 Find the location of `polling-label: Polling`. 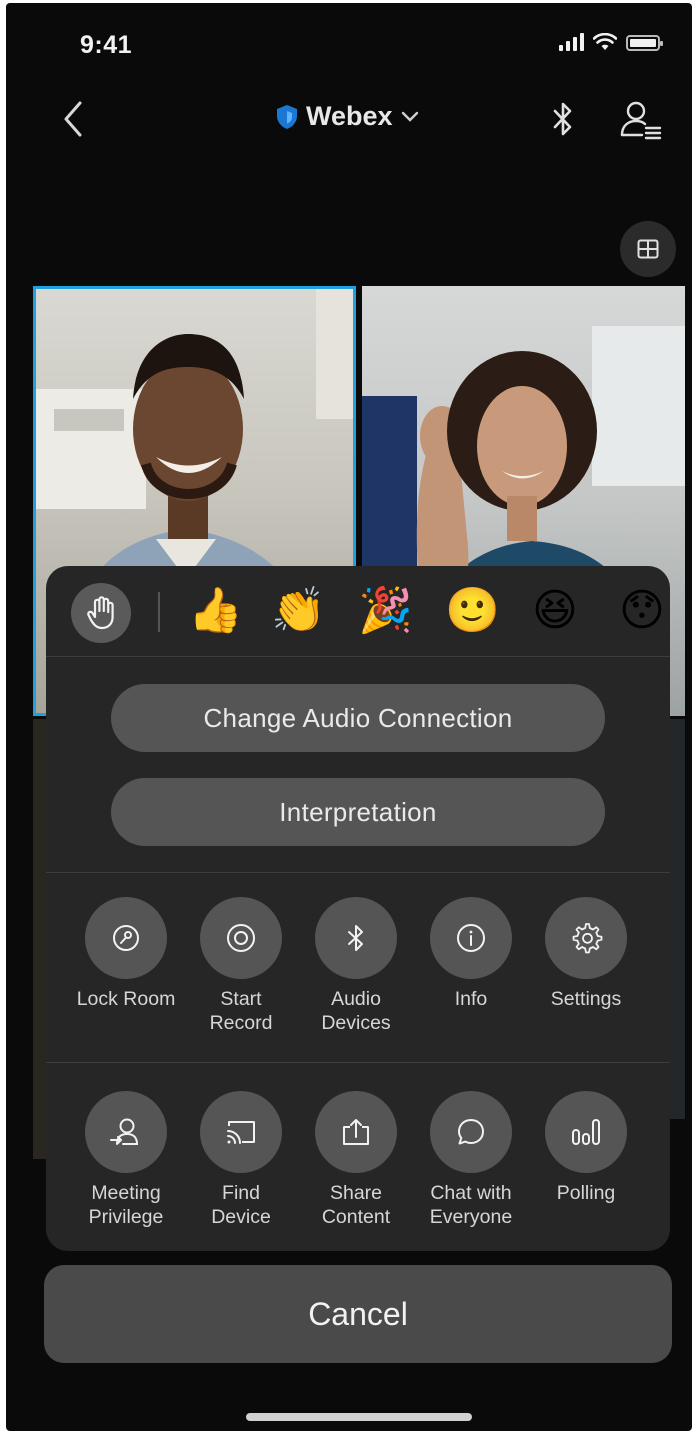

polling-label: Polling is located at coordinates (586, 1193).